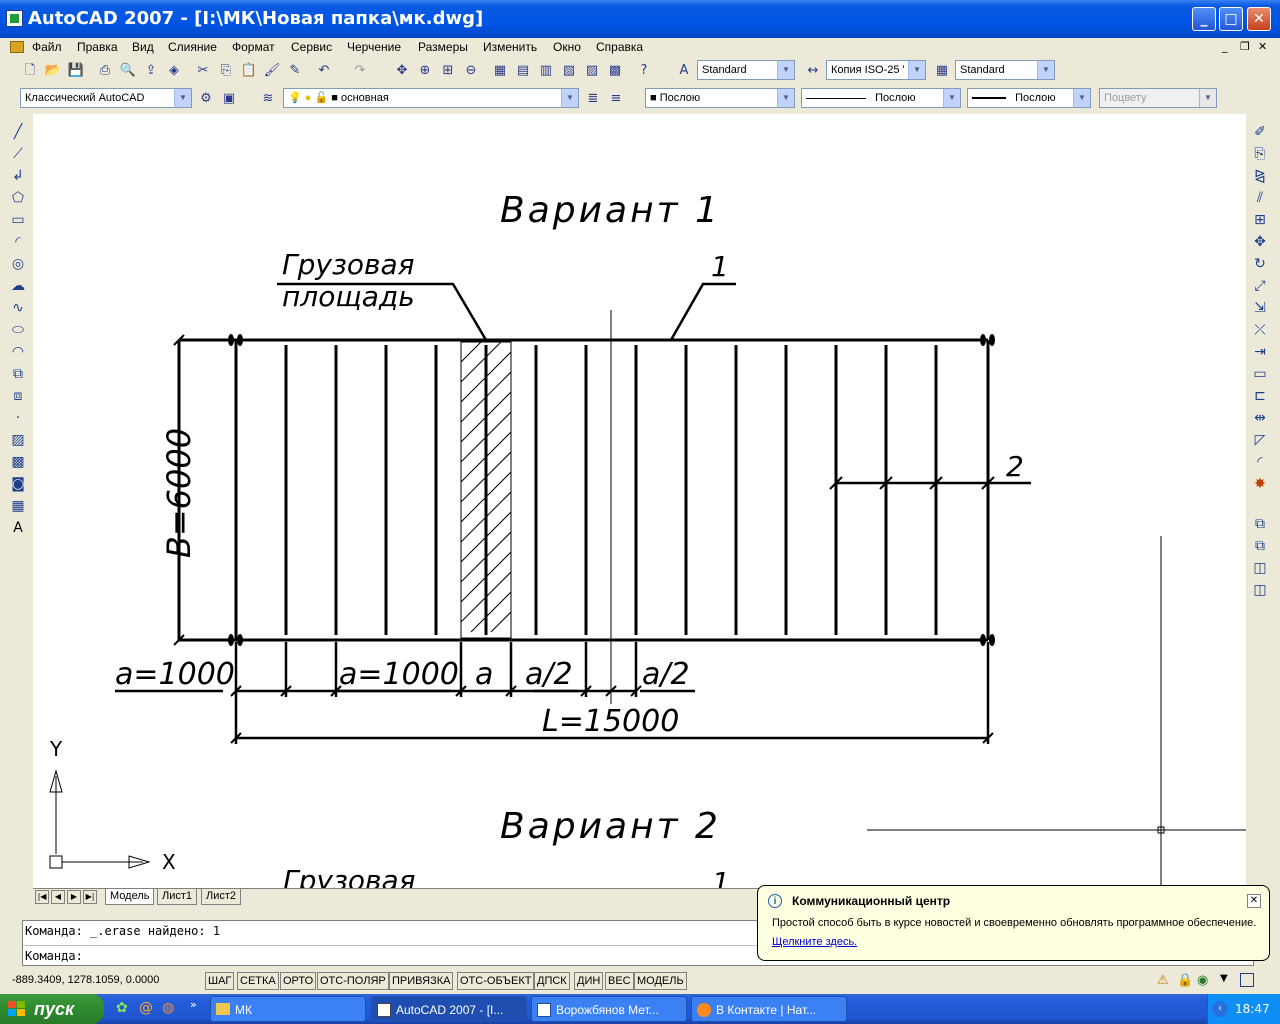 Image resolution: width=1280 pixels, height=1024 pixels. I want to click on table-style-select: Standard ▼, so click(1005, 70).